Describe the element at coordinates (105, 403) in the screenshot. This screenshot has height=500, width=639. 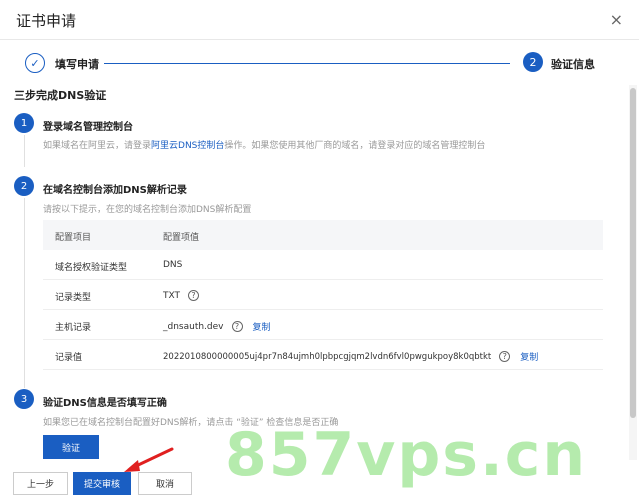
I see `step3-title: 验证DNS信息是否填写正确` at that location.